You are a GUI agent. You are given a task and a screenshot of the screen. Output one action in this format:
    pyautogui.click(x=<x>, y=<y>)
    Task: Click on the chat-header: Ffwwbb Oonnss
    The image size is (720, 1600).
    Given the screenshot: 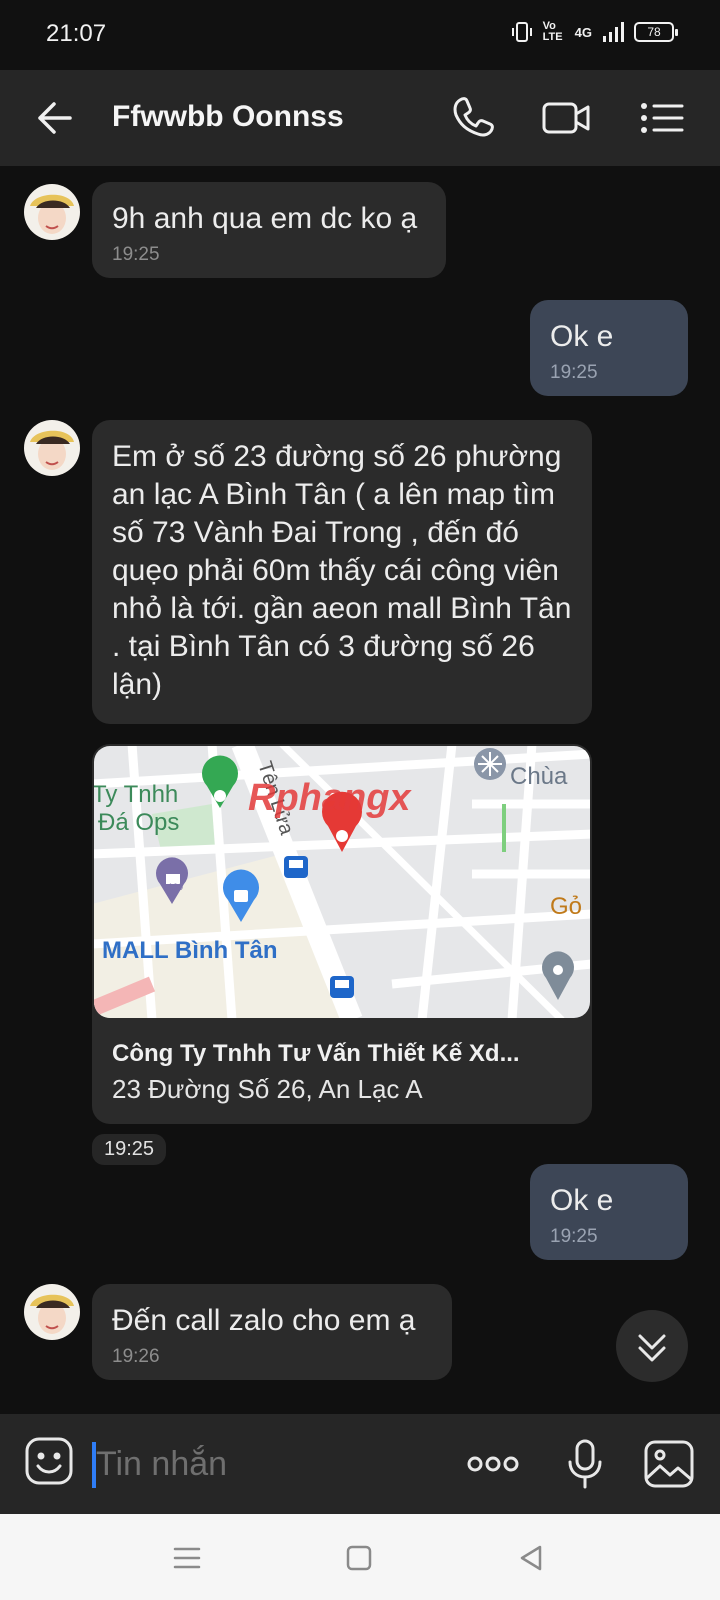 What is the action you would take?
    pyautogui.click(x=360, y=118)
    